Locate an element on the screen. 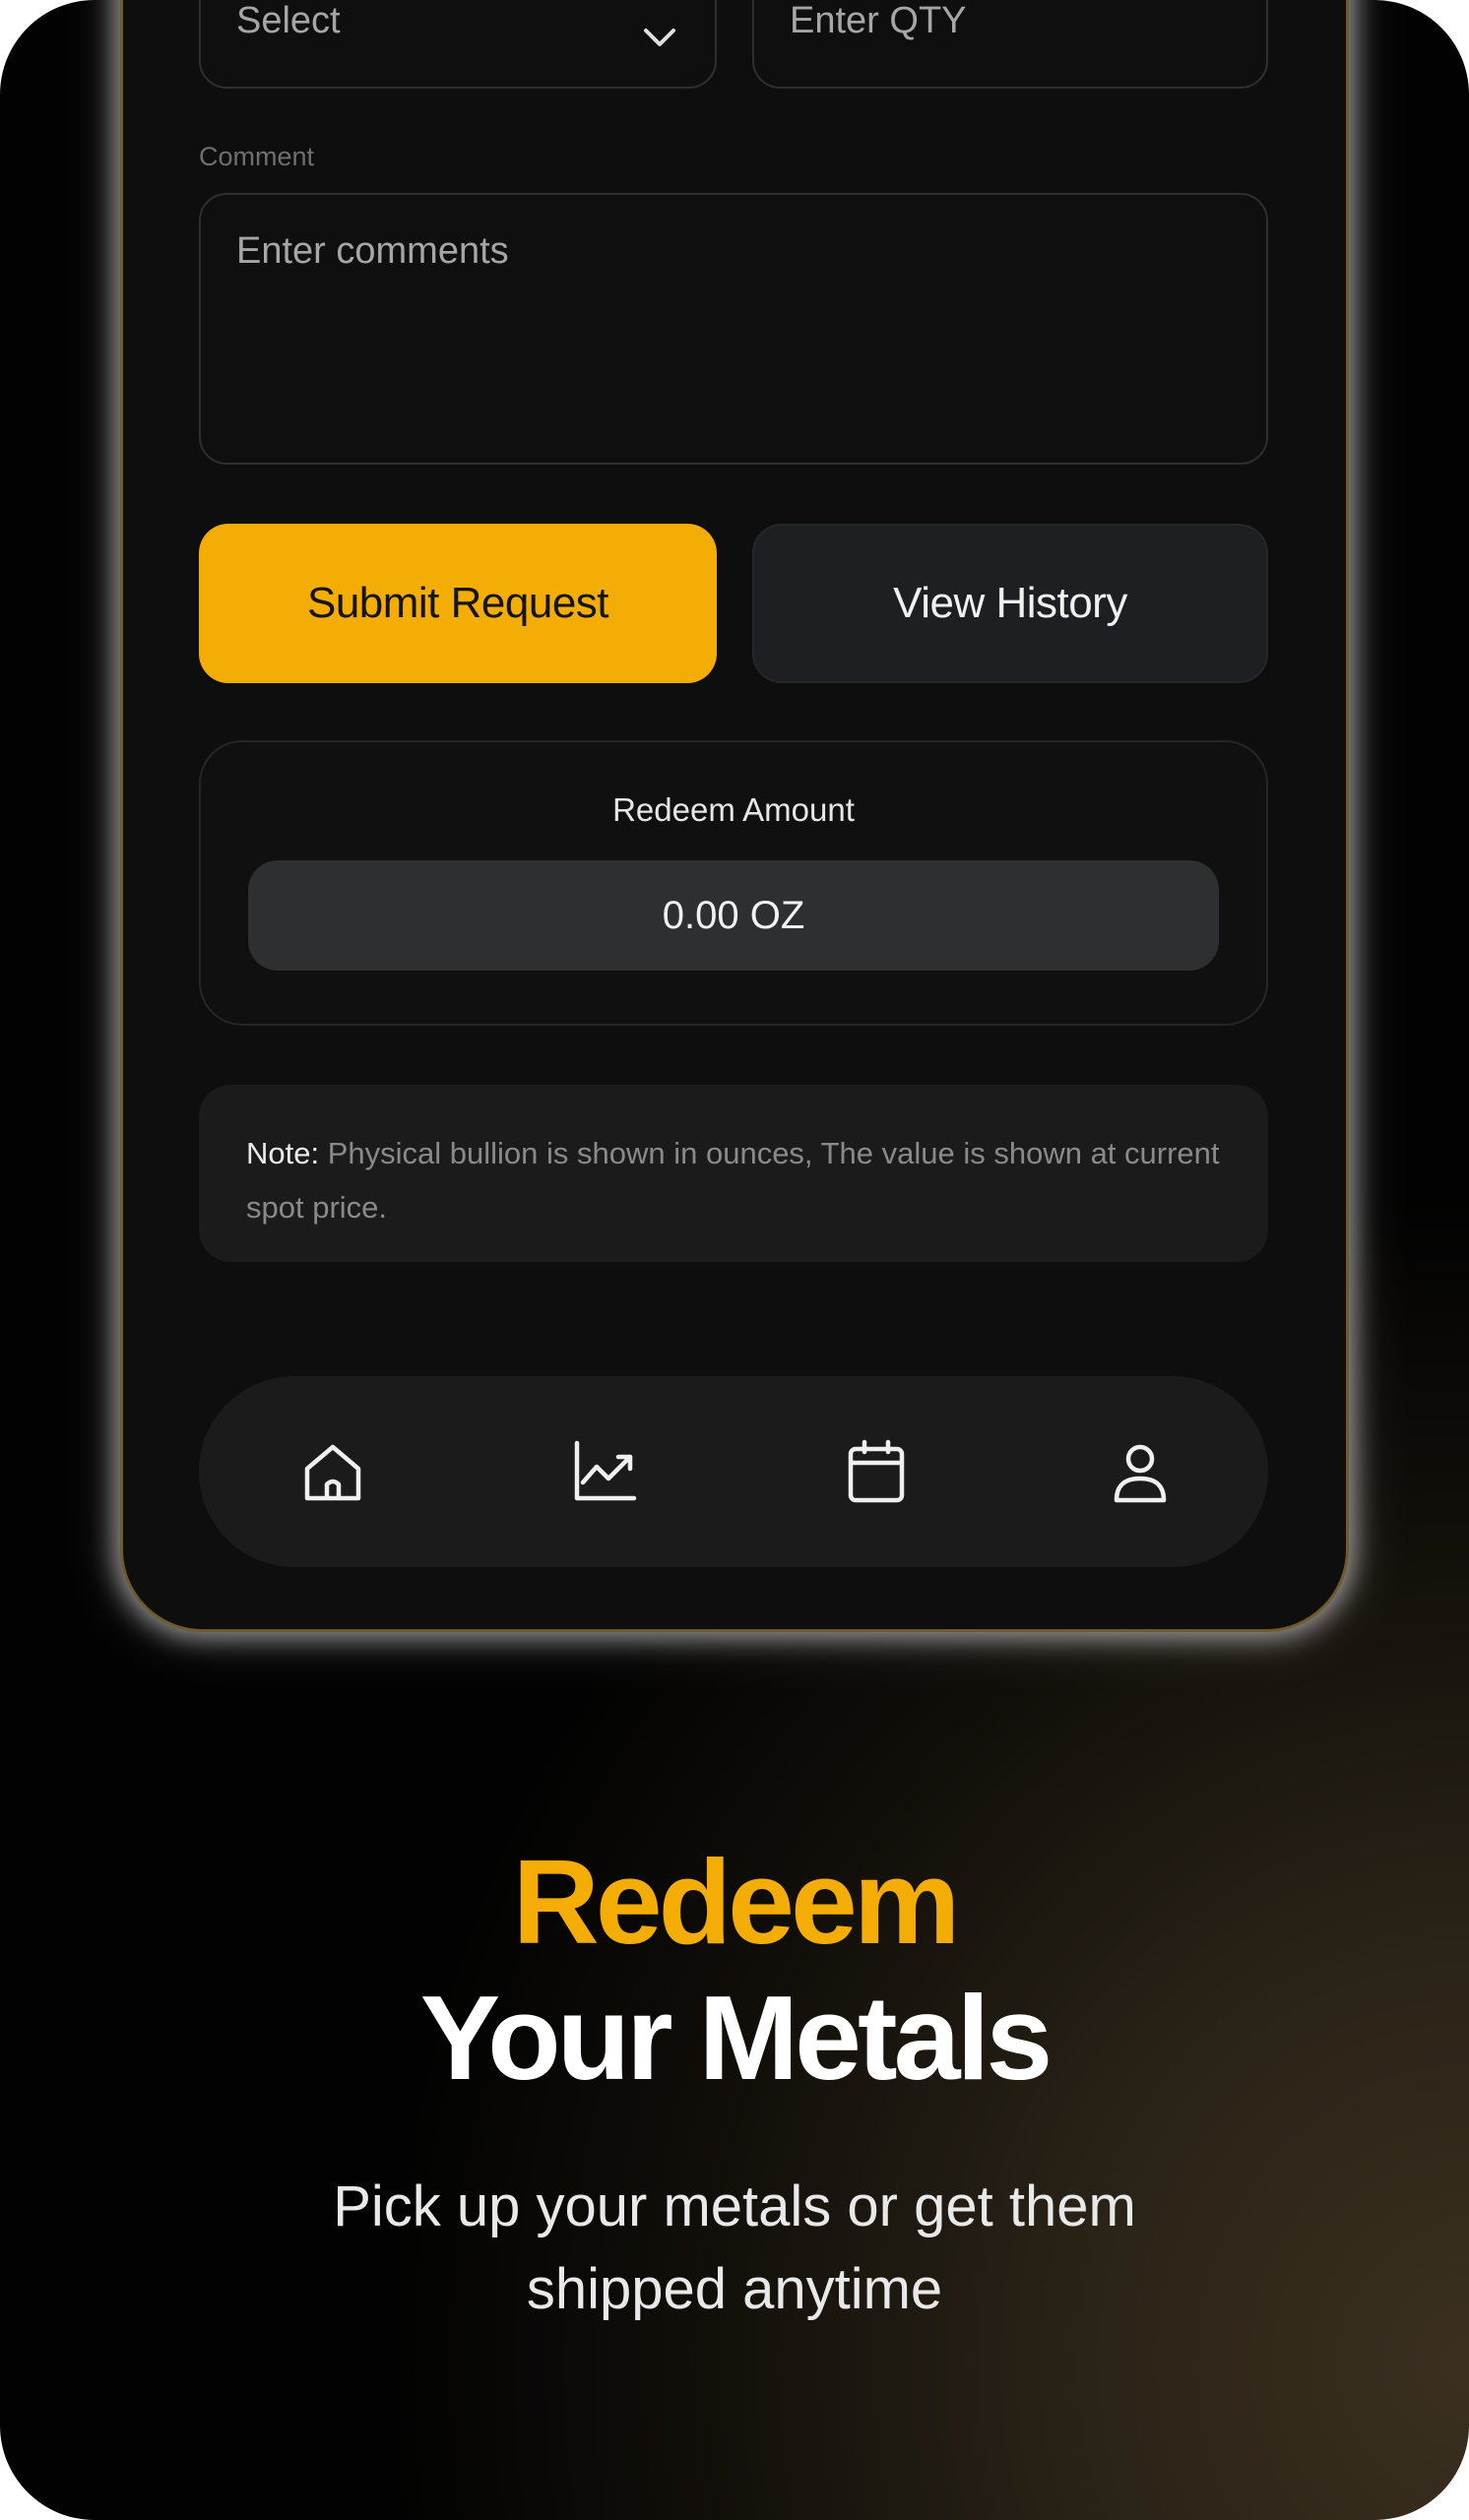 The width and height of the screenshot is (1469, 2520). comment-label: Comment is located at coordinates (257, 156).